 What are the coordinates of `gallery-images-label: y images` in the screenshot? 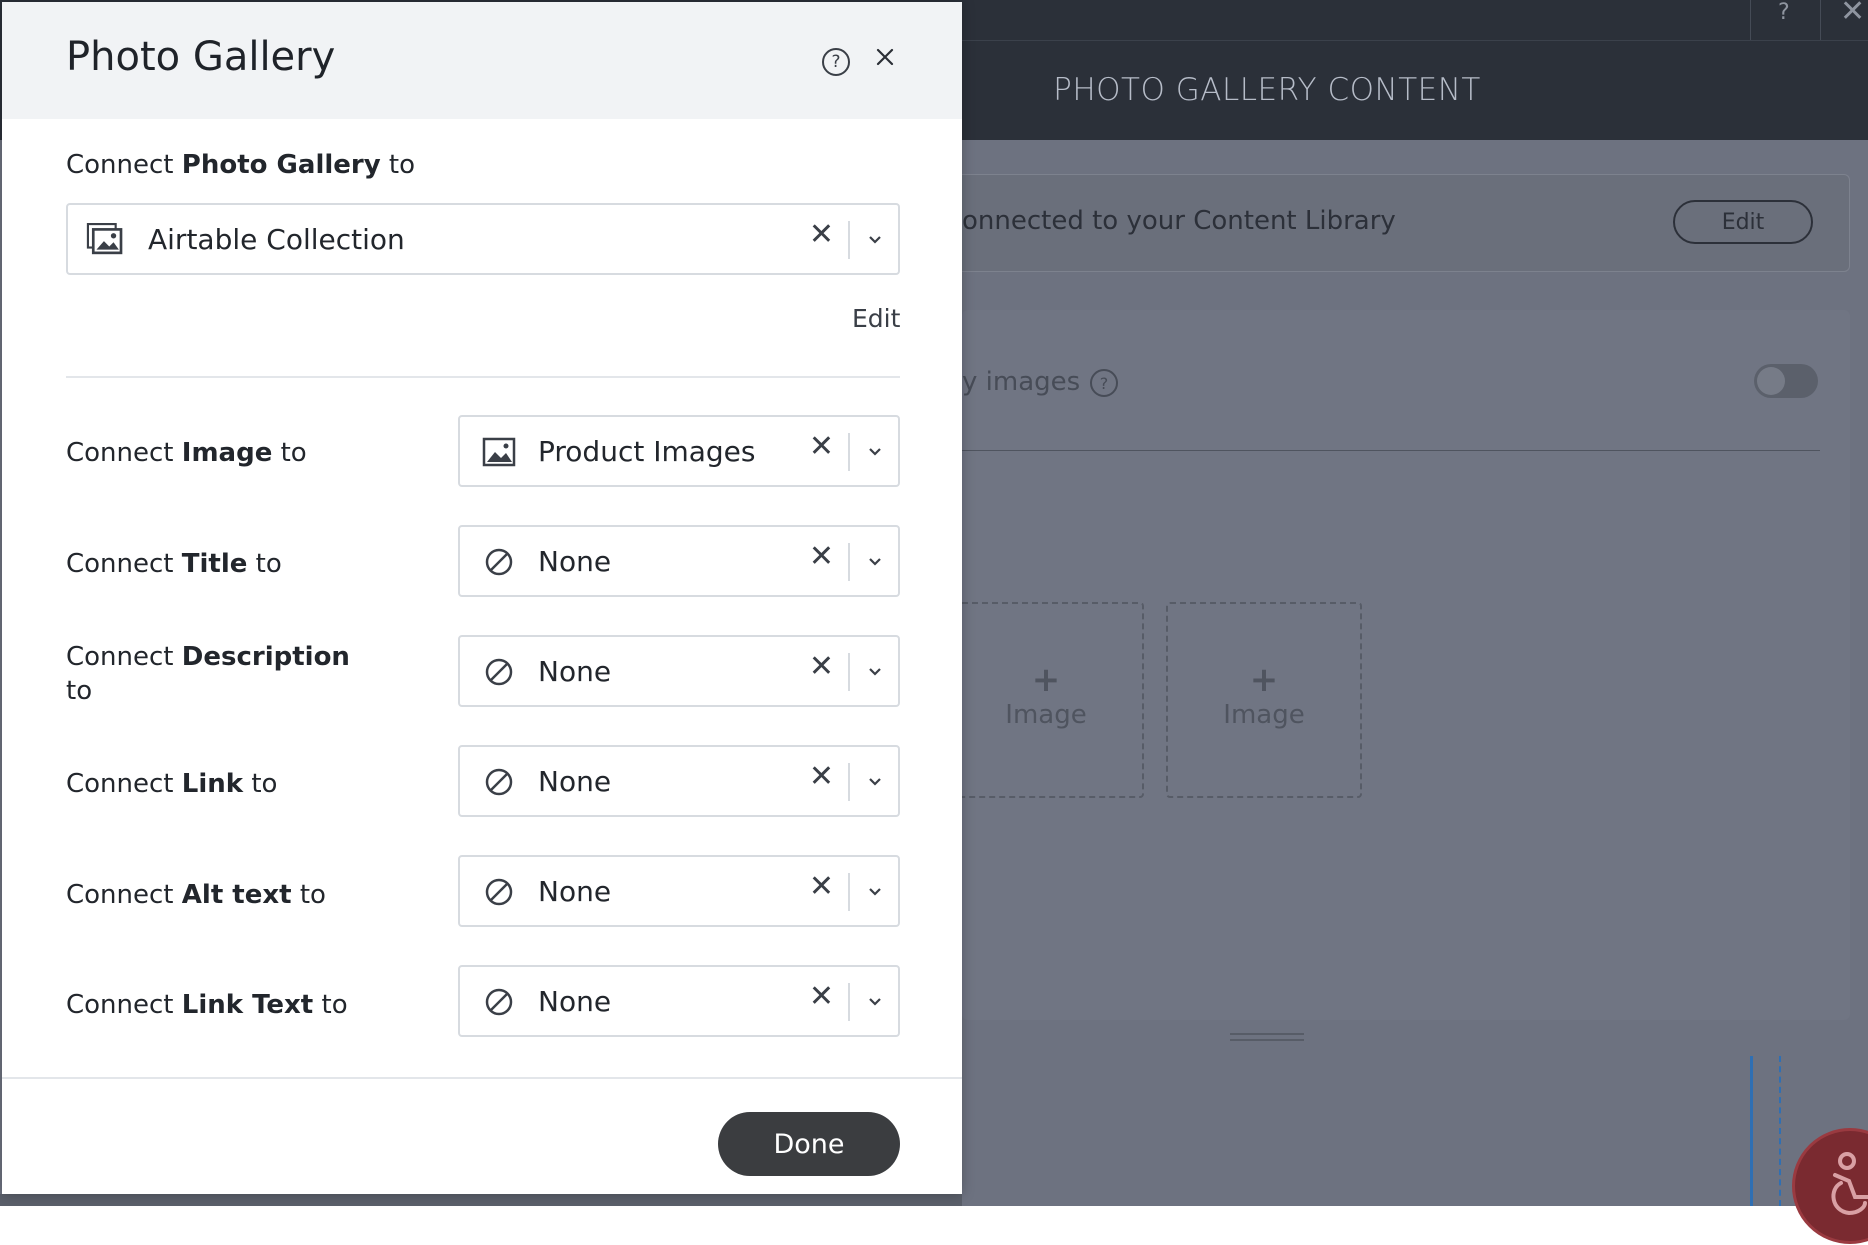 It's located at (1021, 382).